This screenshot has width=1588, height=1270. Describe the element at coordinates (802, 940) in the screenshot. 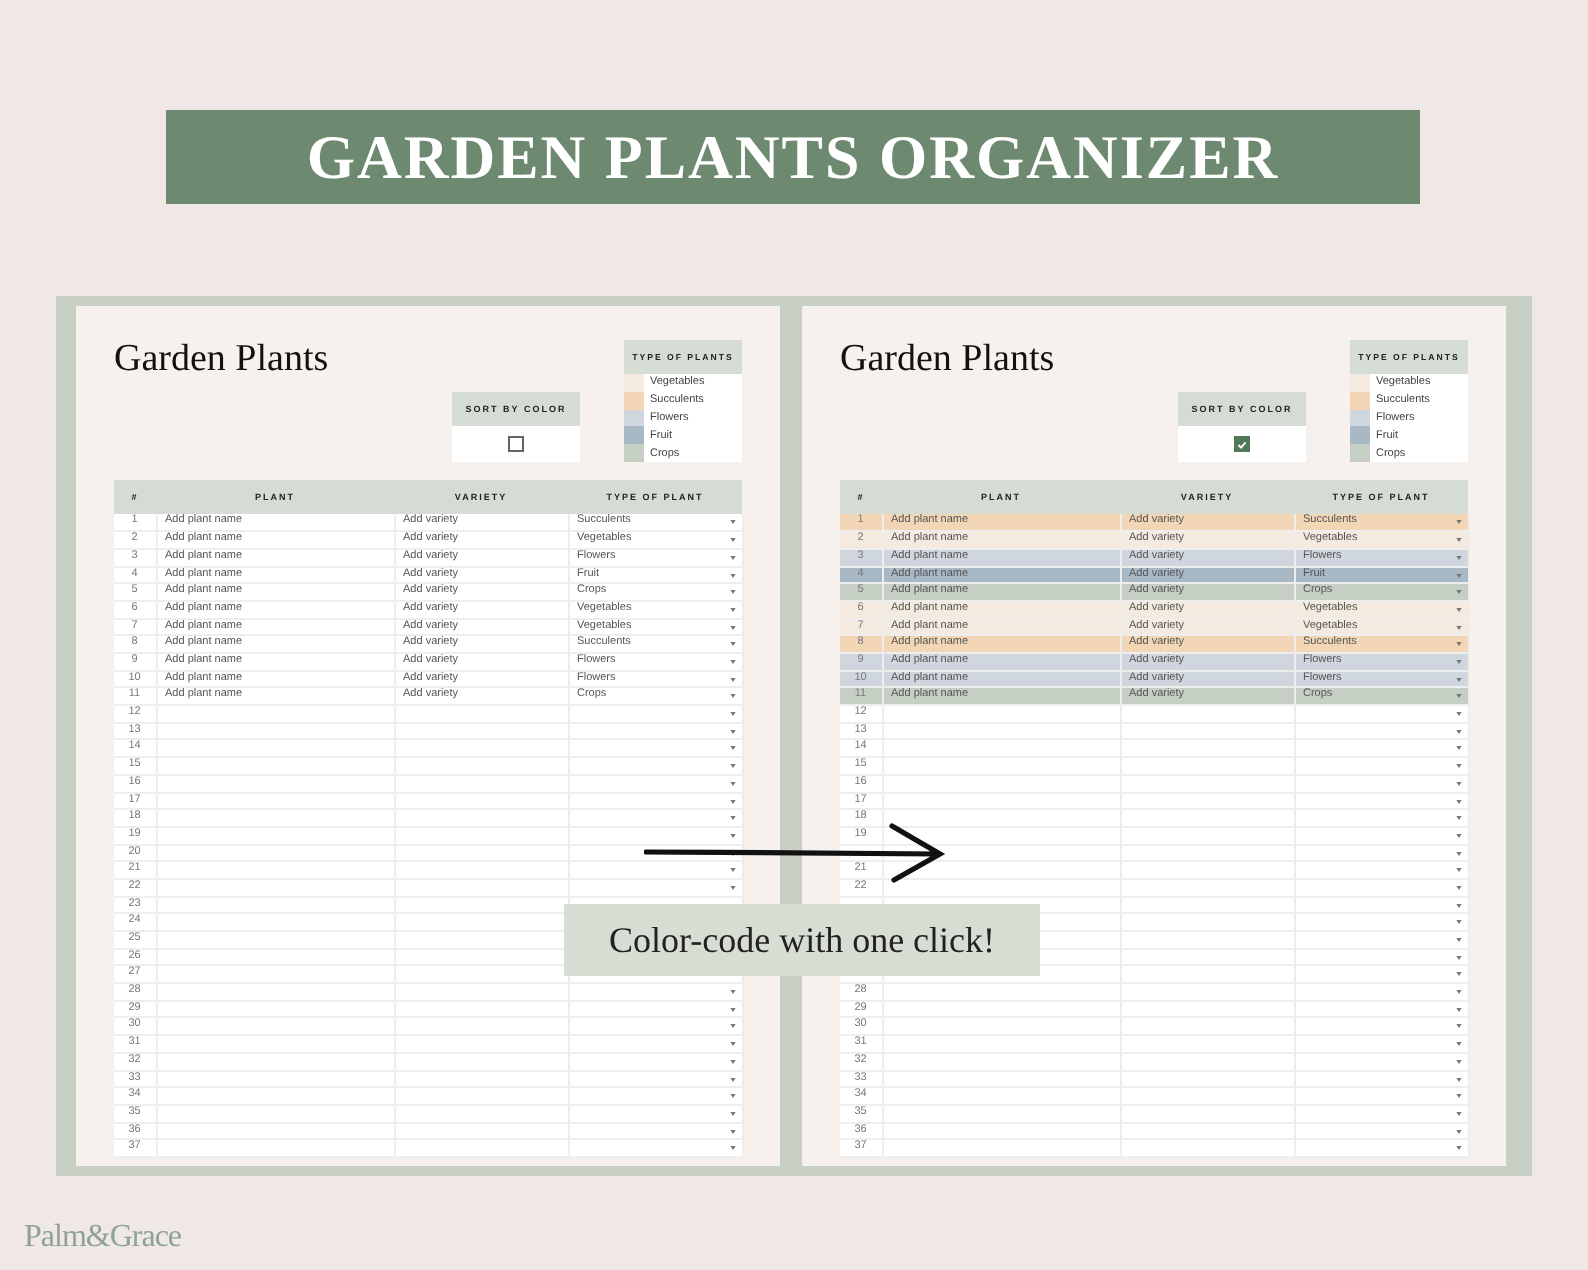

I see `callout-text: Color-code with one click!` at that location.